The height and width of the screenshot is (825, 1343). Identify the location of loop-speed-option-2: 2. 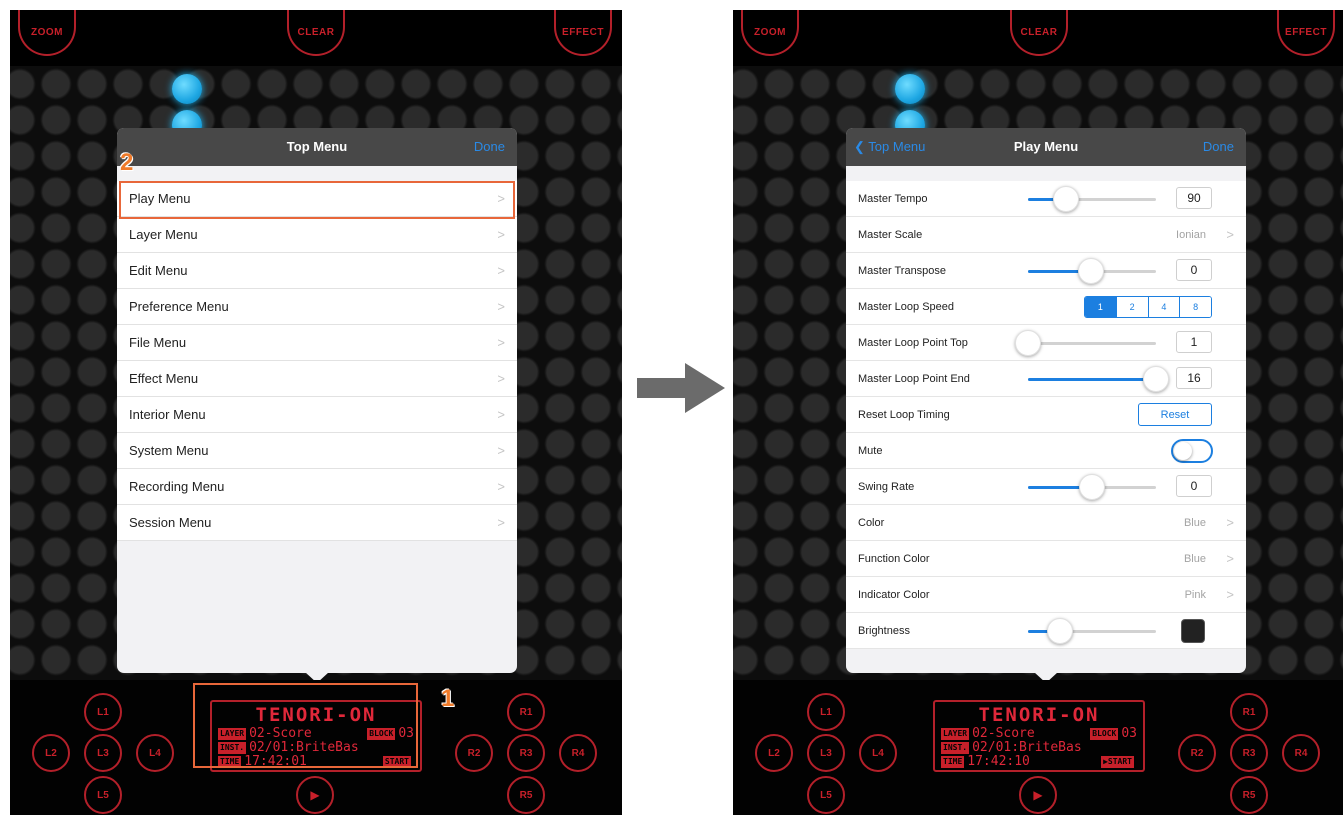
(1131, 307).